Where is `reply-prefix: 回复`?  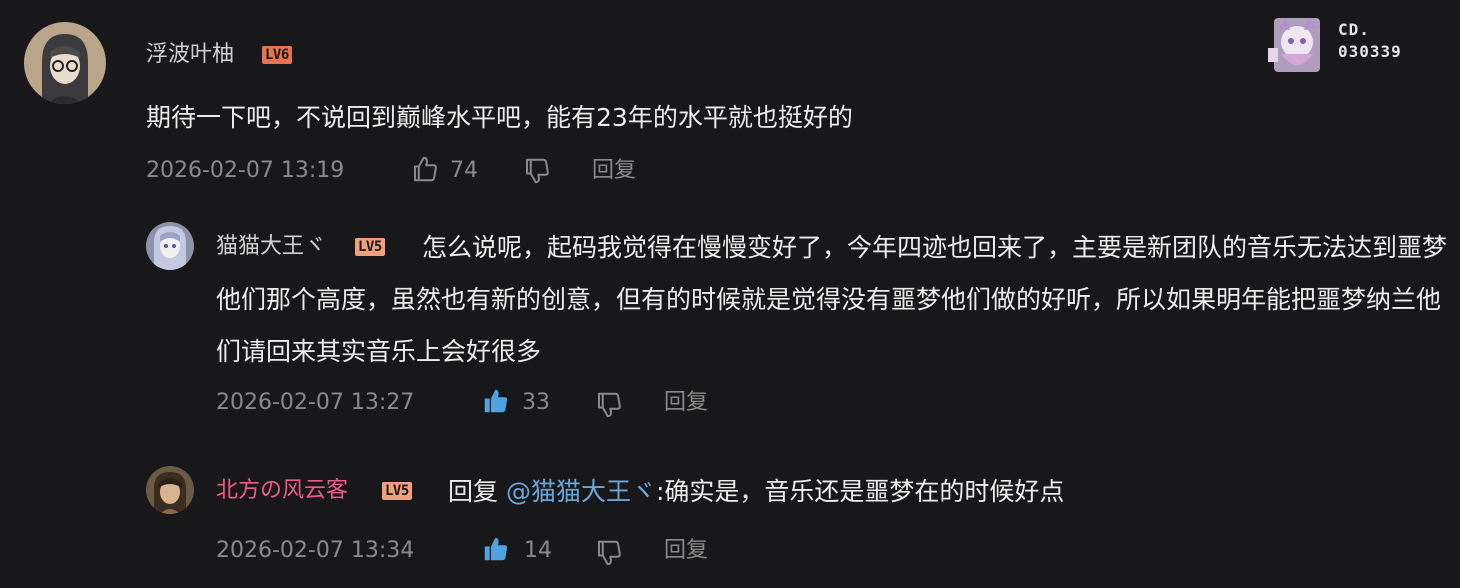
reply-prefix: 回复 is located at coordinates (473, 491).